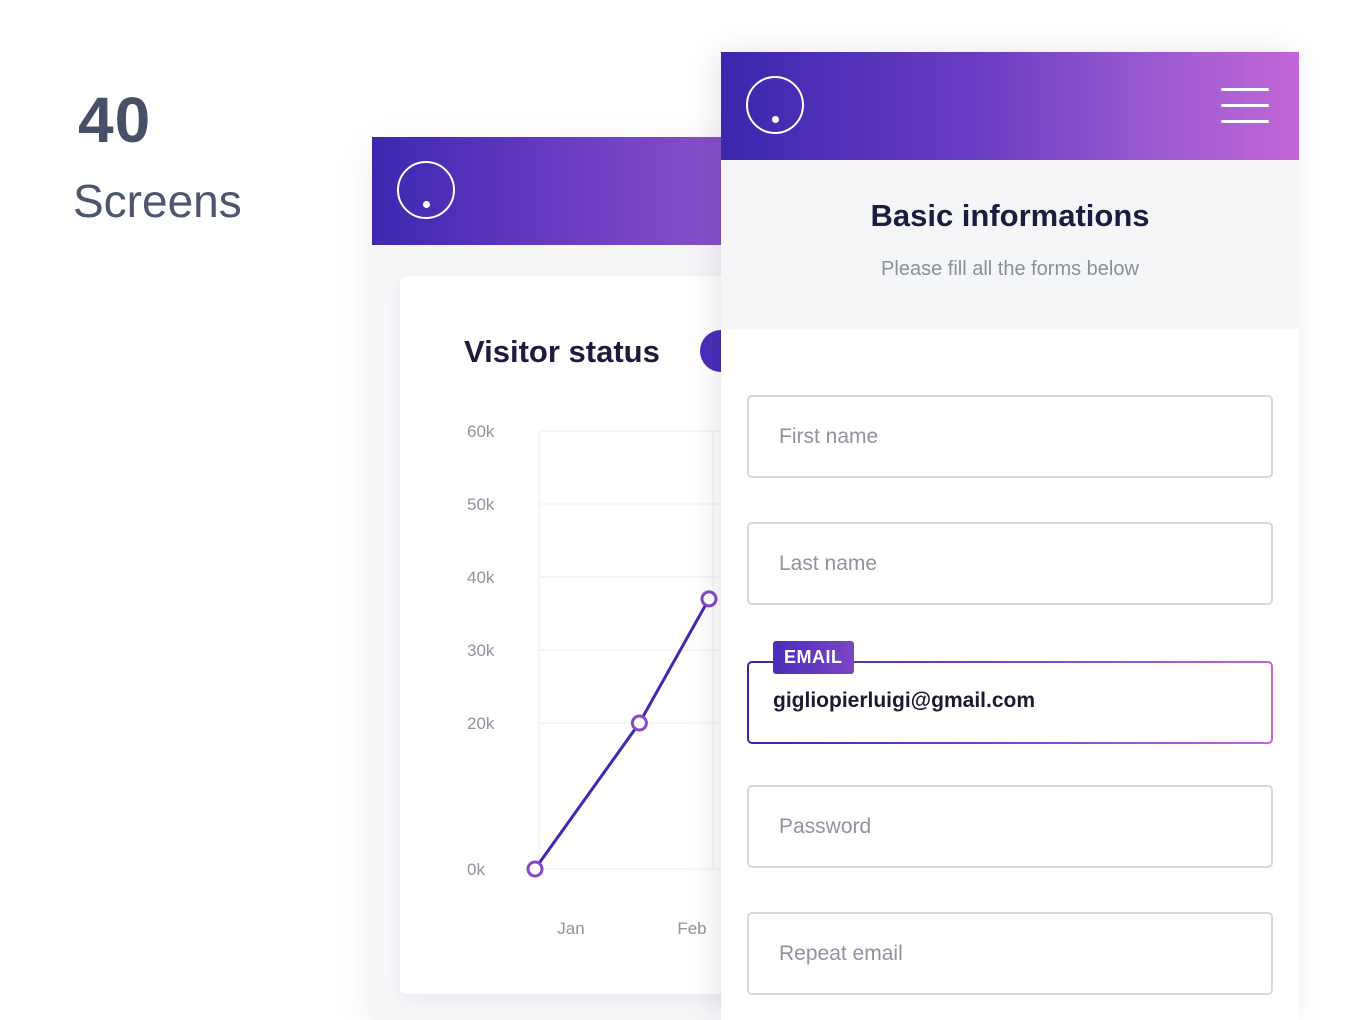 This screenshot has height=1020, width=1350. Describe the element at coordinates (570, 928) in the screenshot. I see `x-tick-label: Jan` at that location.